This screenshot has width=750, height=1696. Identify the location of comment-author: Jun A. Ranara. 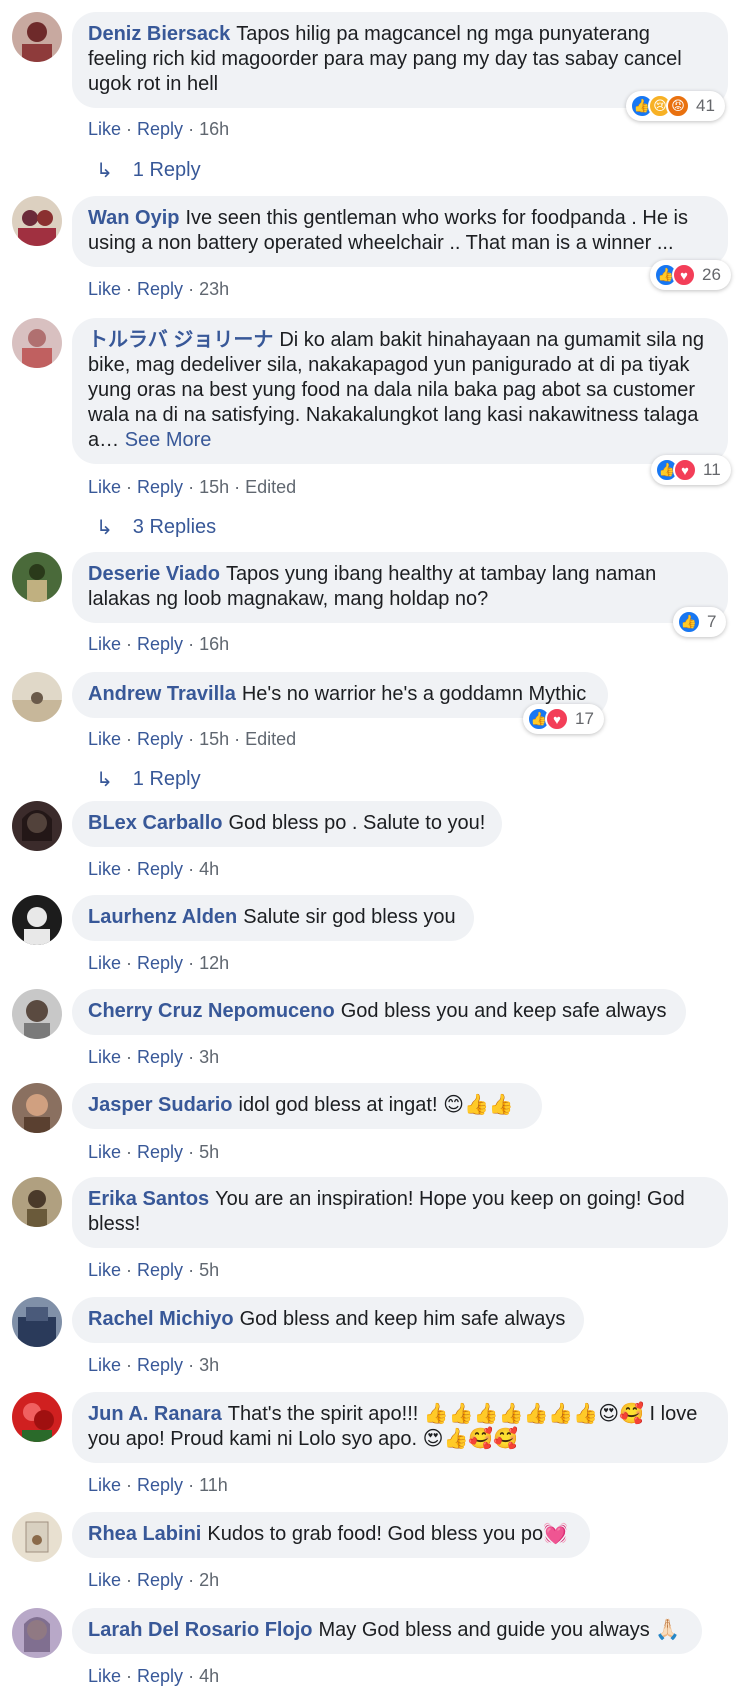
(155, 1414).